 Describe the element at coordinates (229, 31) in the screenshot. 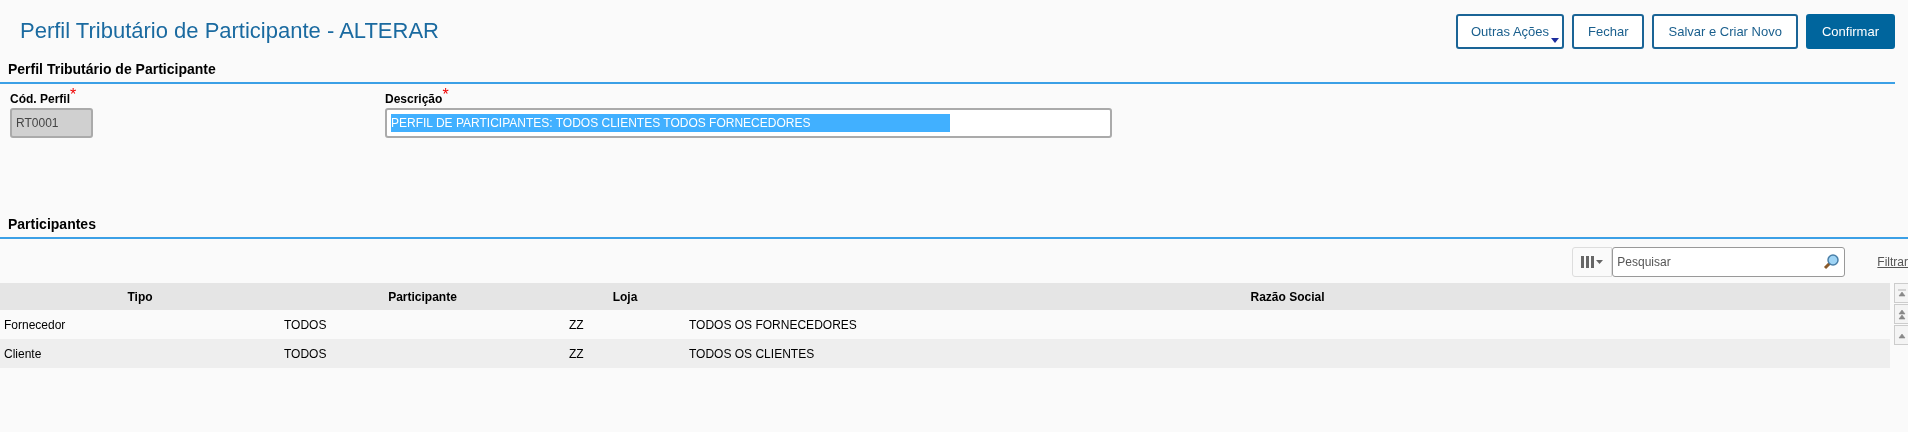

I see `page-title: Perfil Tributário de Participante - ALTERAR` at that location.